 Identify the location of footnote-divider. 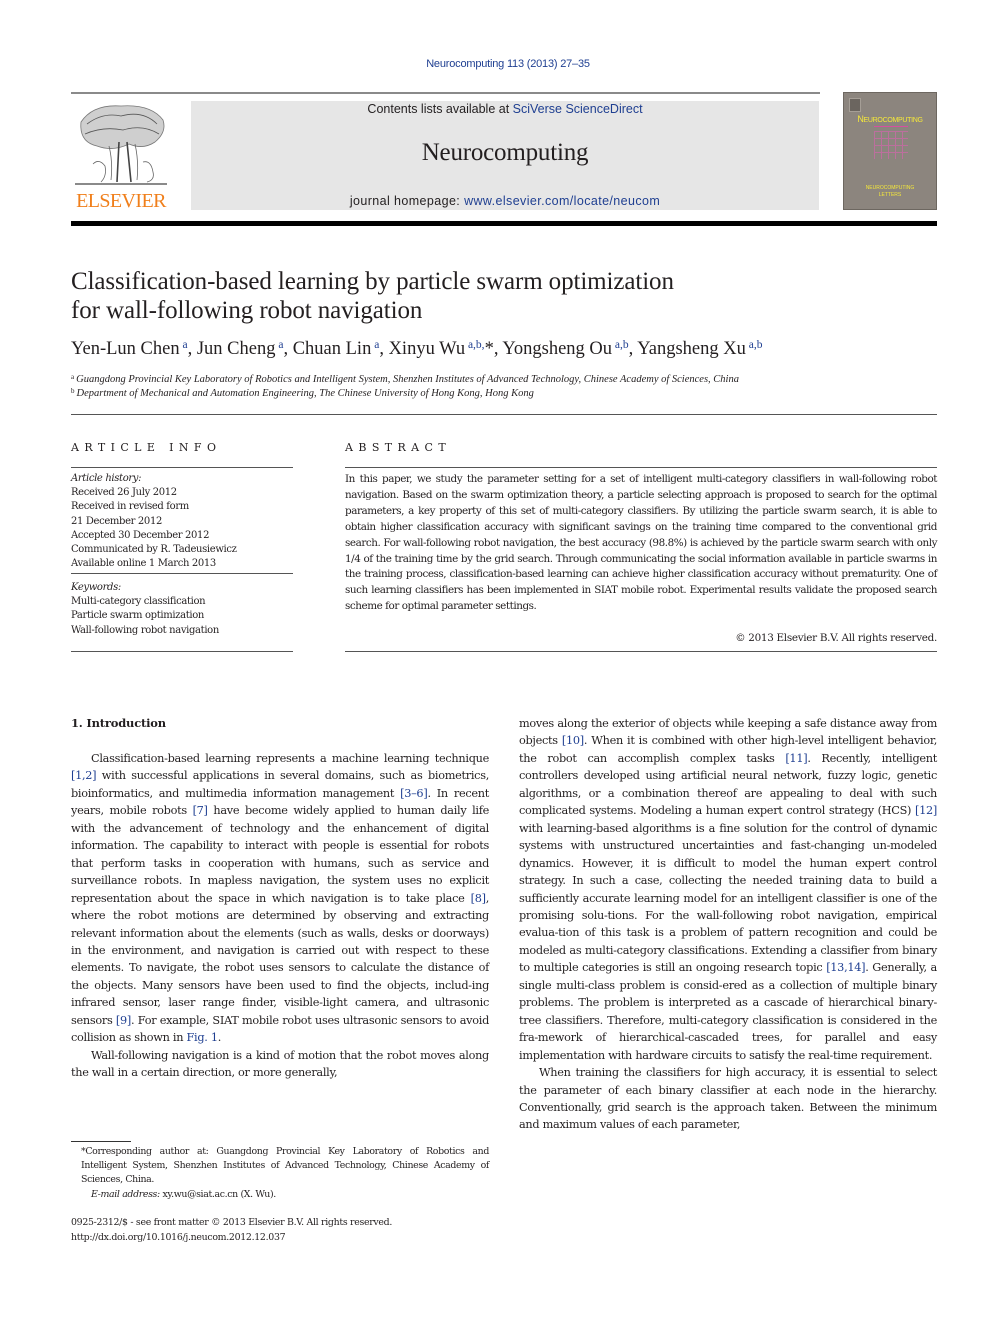
(101, 1141).